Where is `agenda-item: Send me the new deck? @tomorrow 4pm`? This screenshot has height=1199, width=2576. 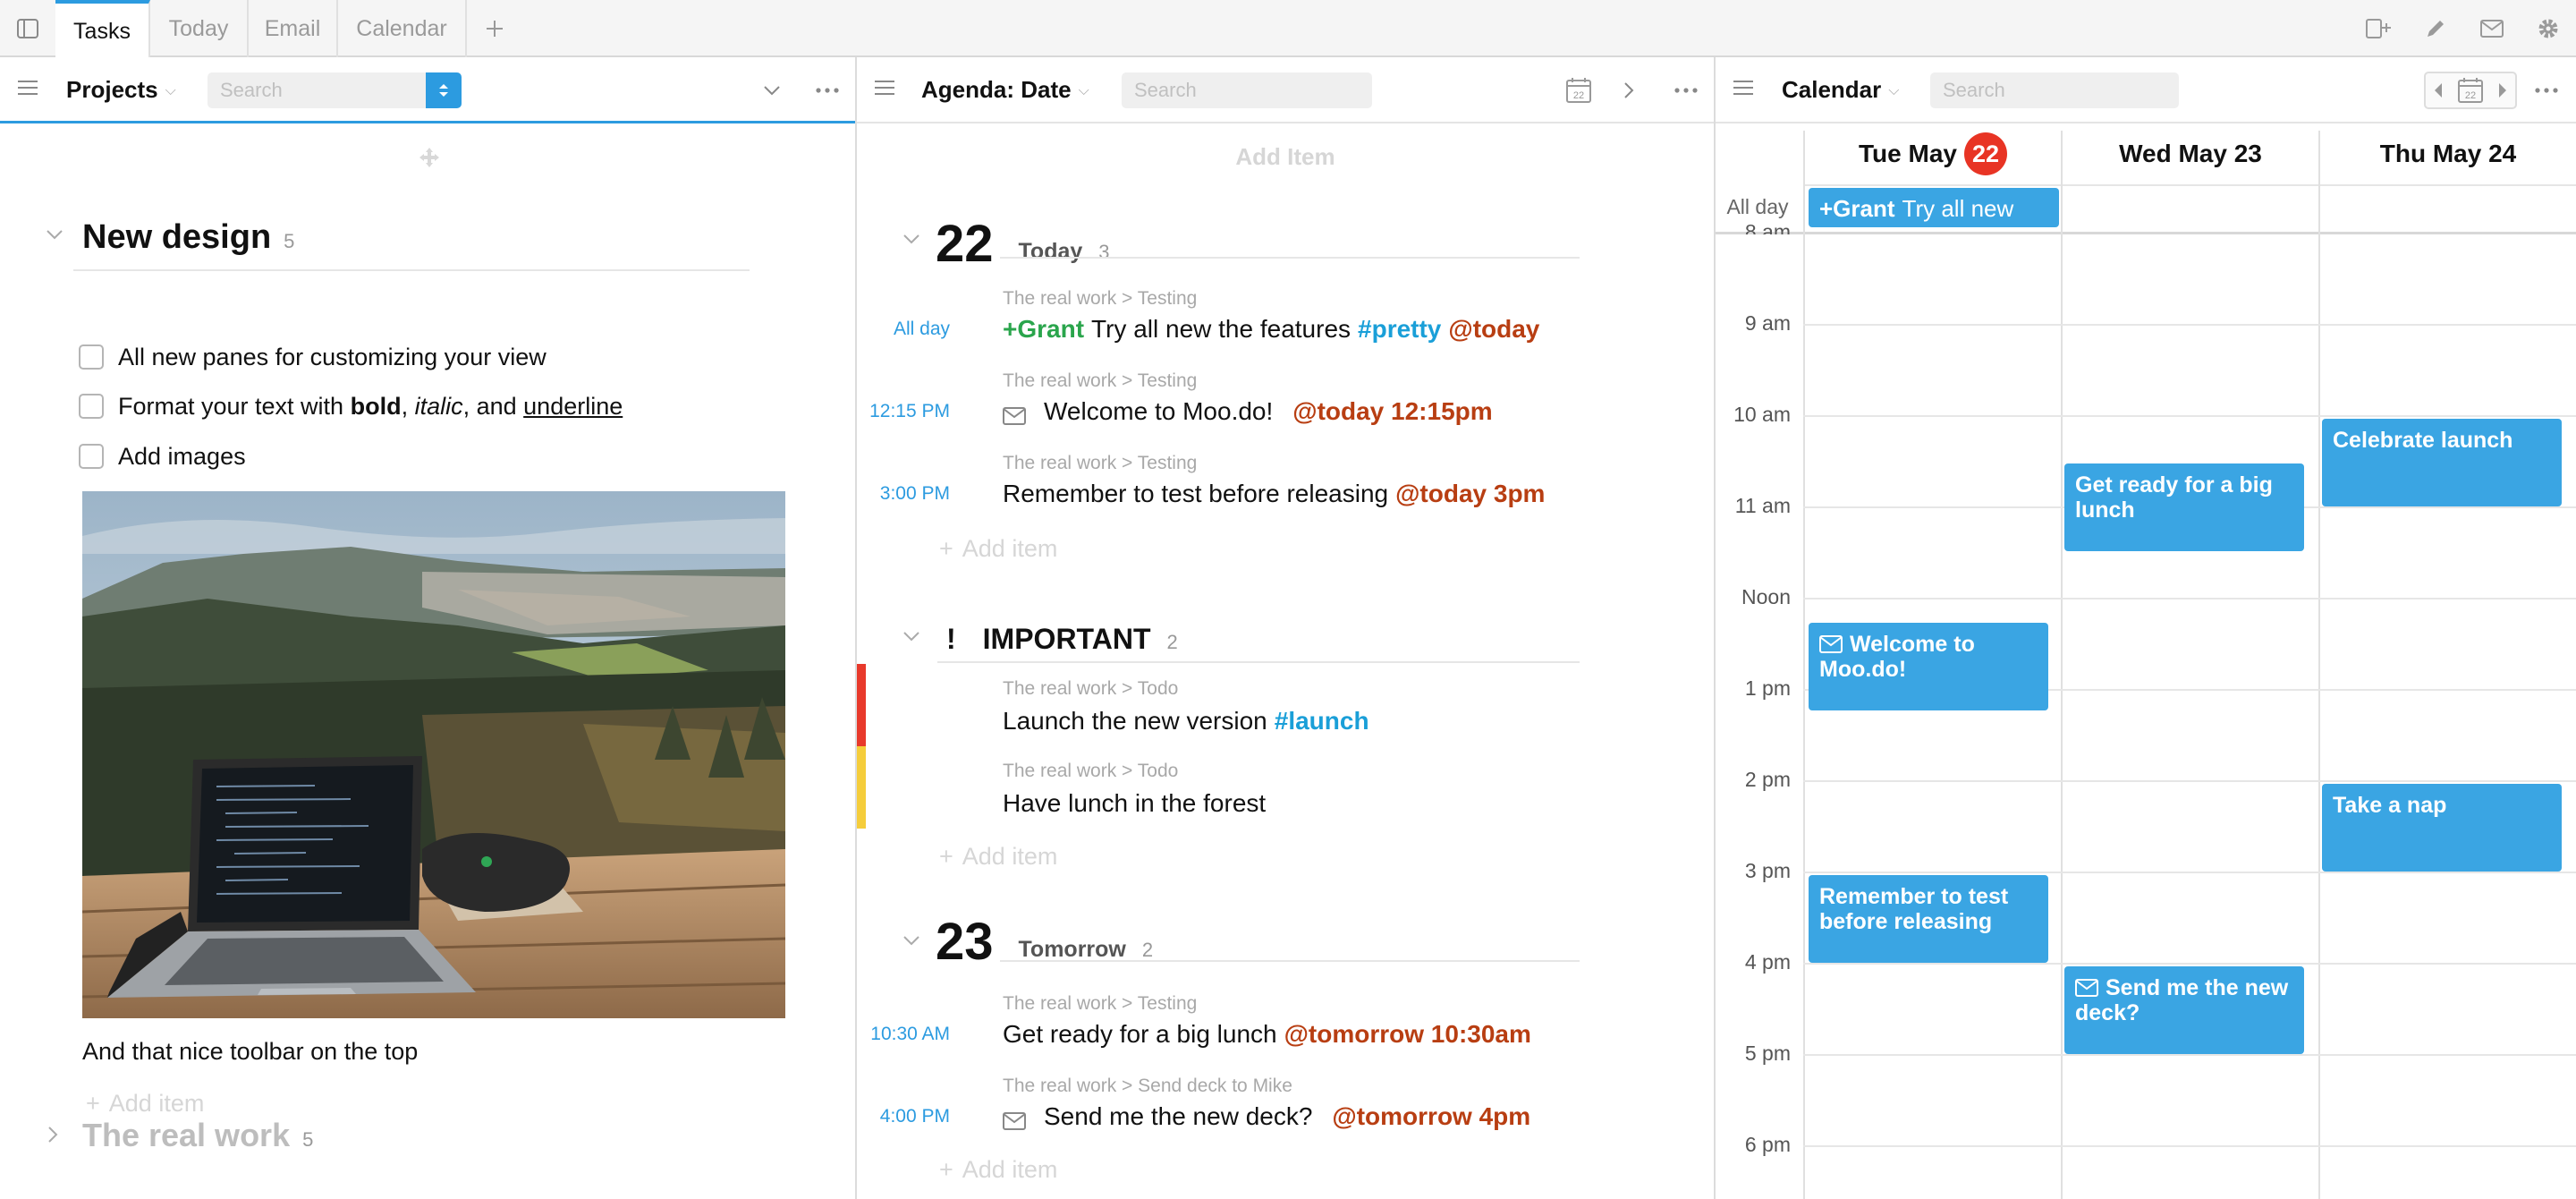 agenda-item: Send me the new deck? @tomorrow 4pm is located at coordinates (1266, 1116).